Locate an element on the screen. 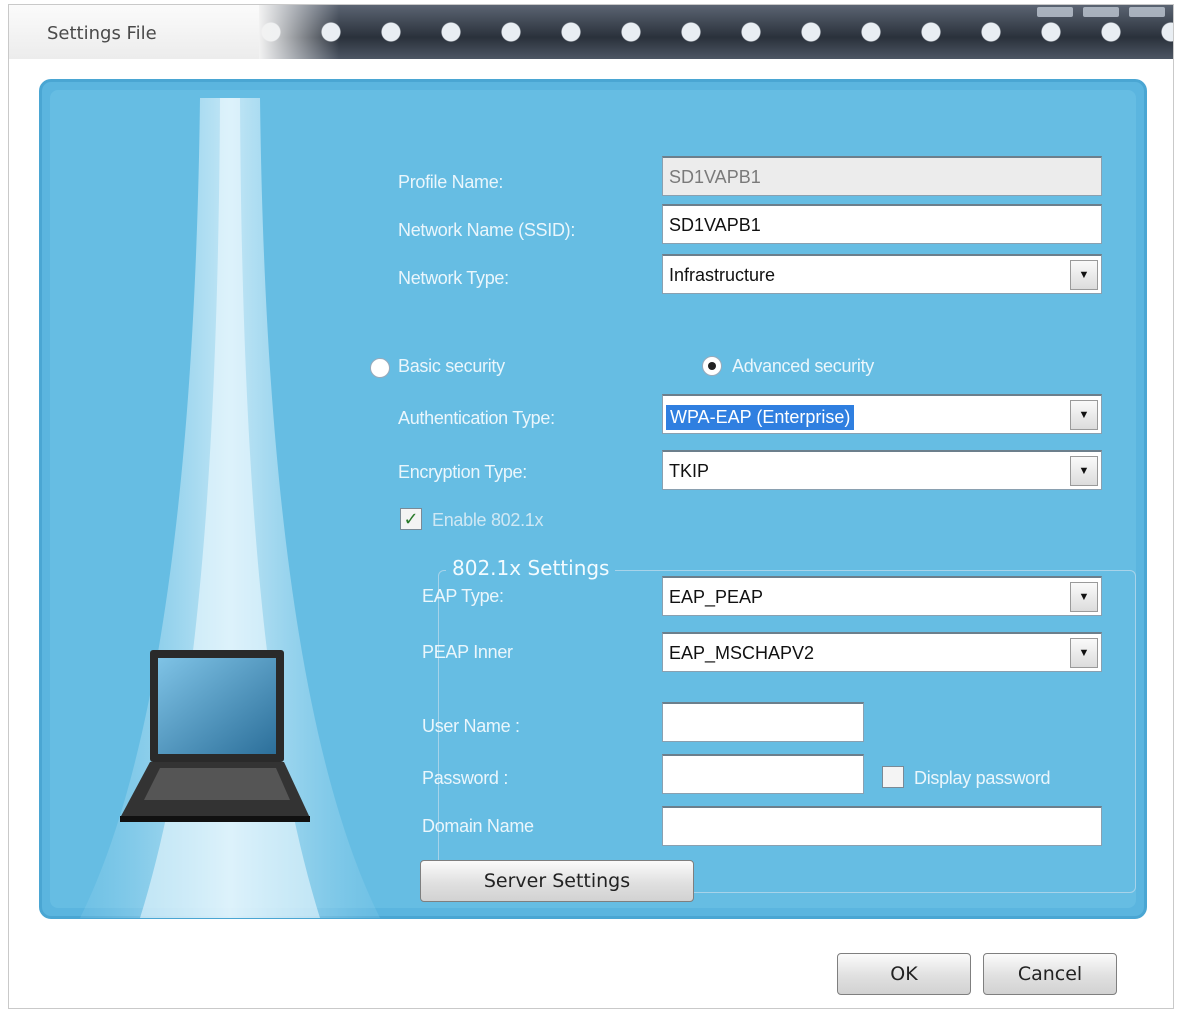  window-title: Settings File is located at coordinates (102, 33).